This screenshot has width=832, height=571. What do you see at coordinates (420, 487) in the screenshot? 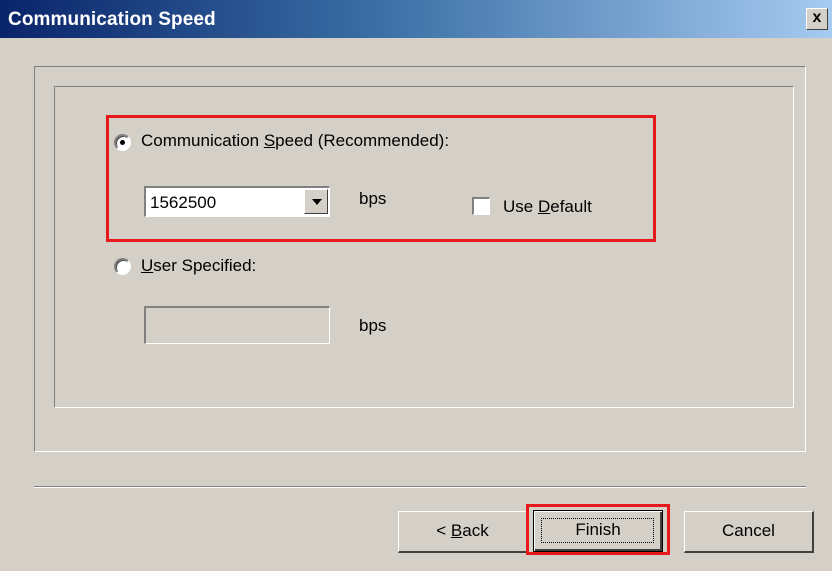
I see `button-separator` at bounding box center [420, 487].